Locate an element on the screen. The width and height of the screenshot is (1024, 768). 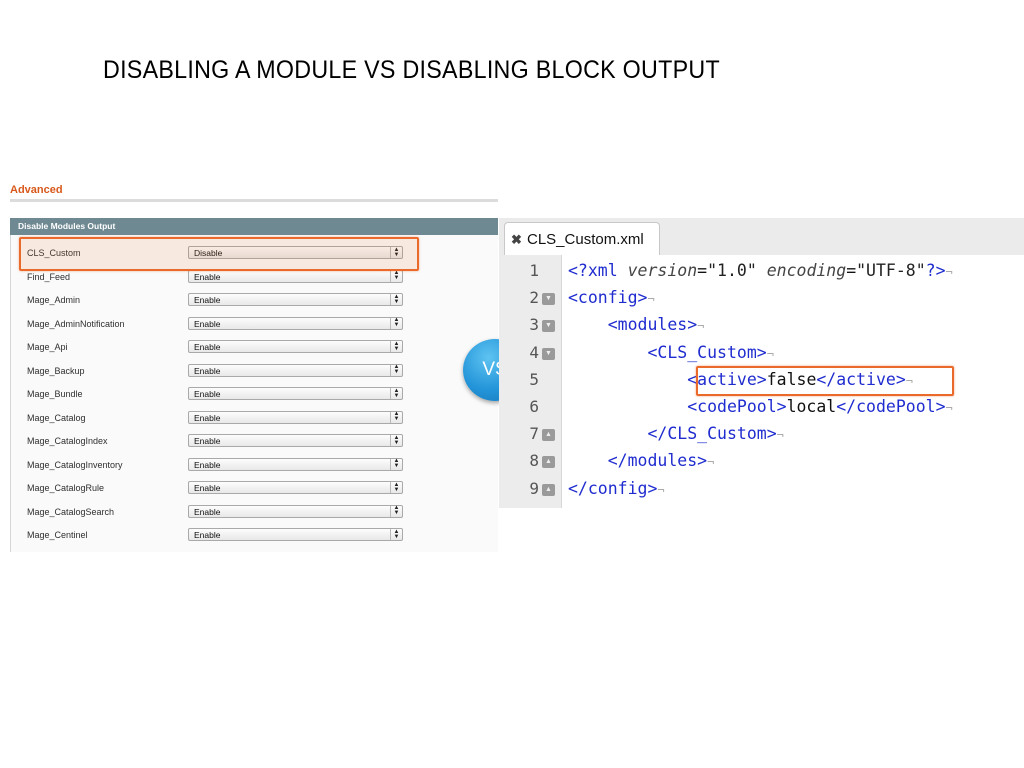
xml-tag: </codePool> is located at coordinates (891, 406).